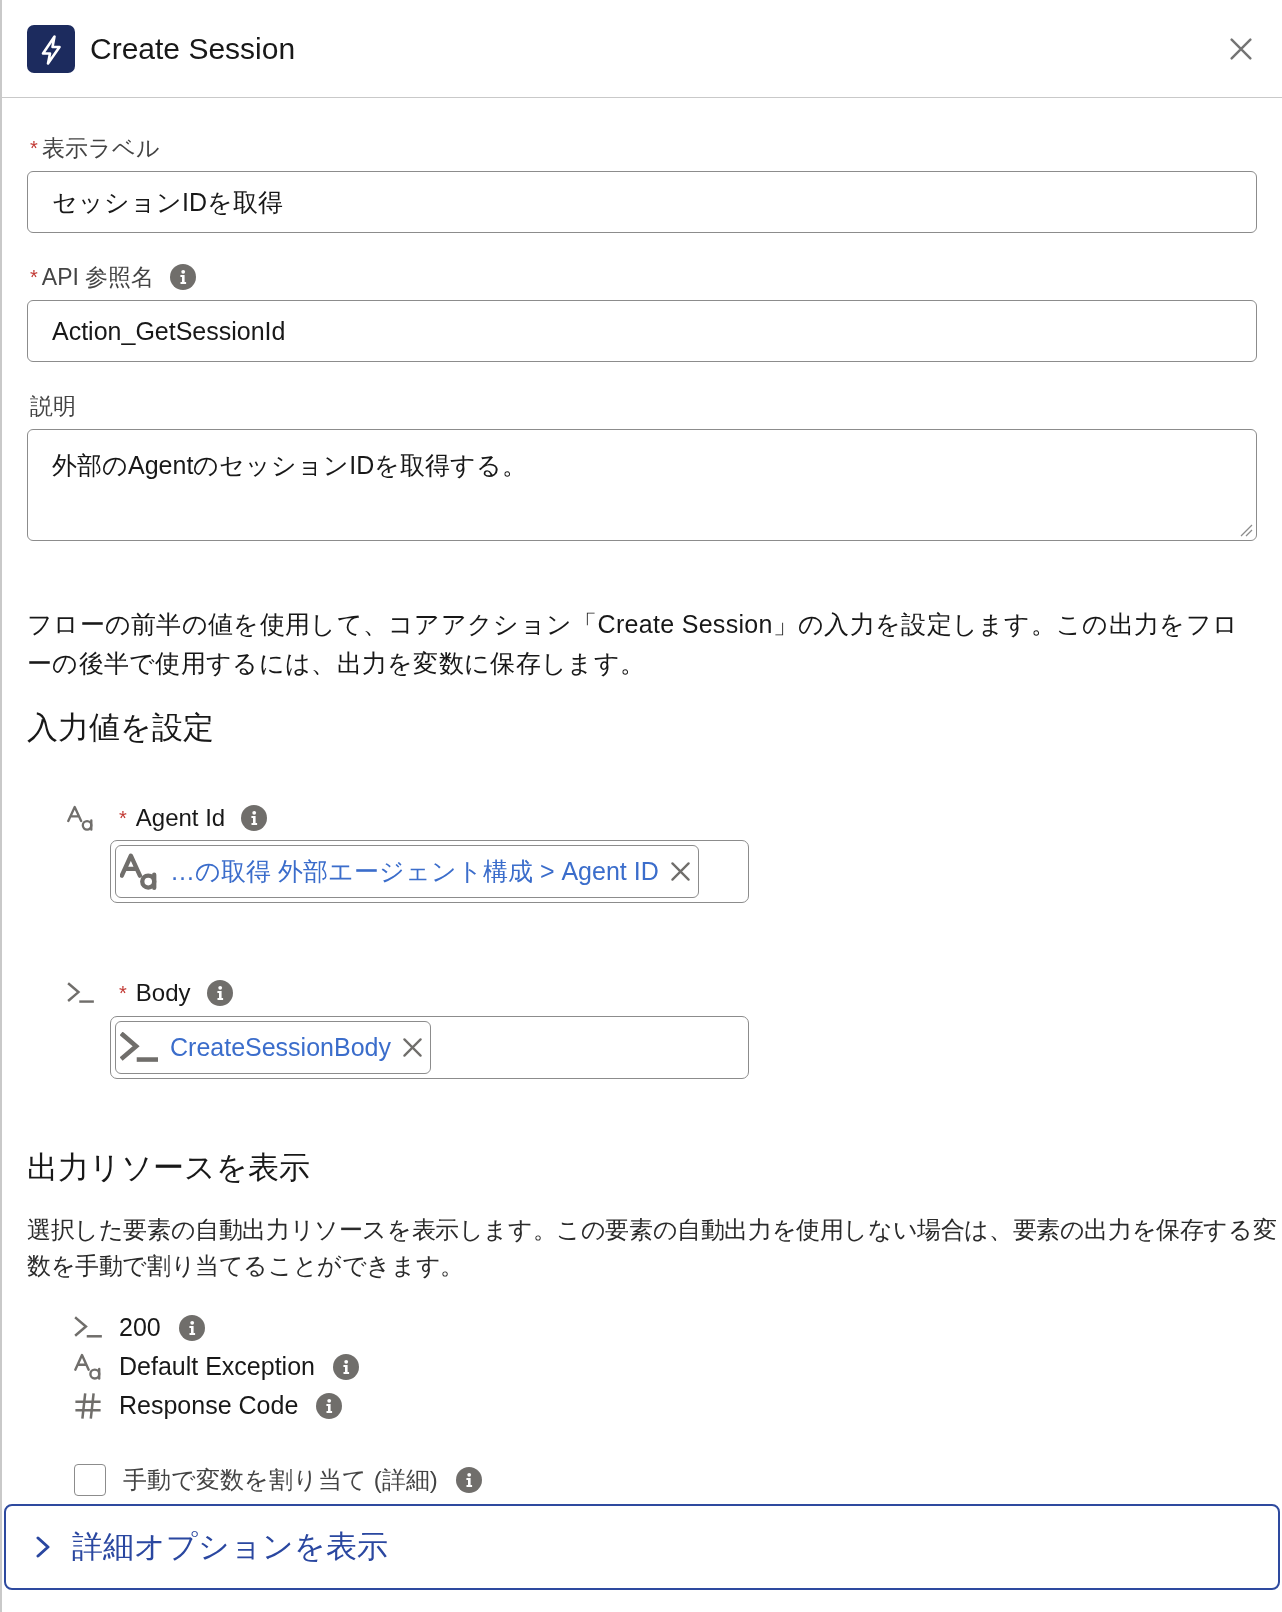  I want to click on lightning-icon, so click(51, 48).